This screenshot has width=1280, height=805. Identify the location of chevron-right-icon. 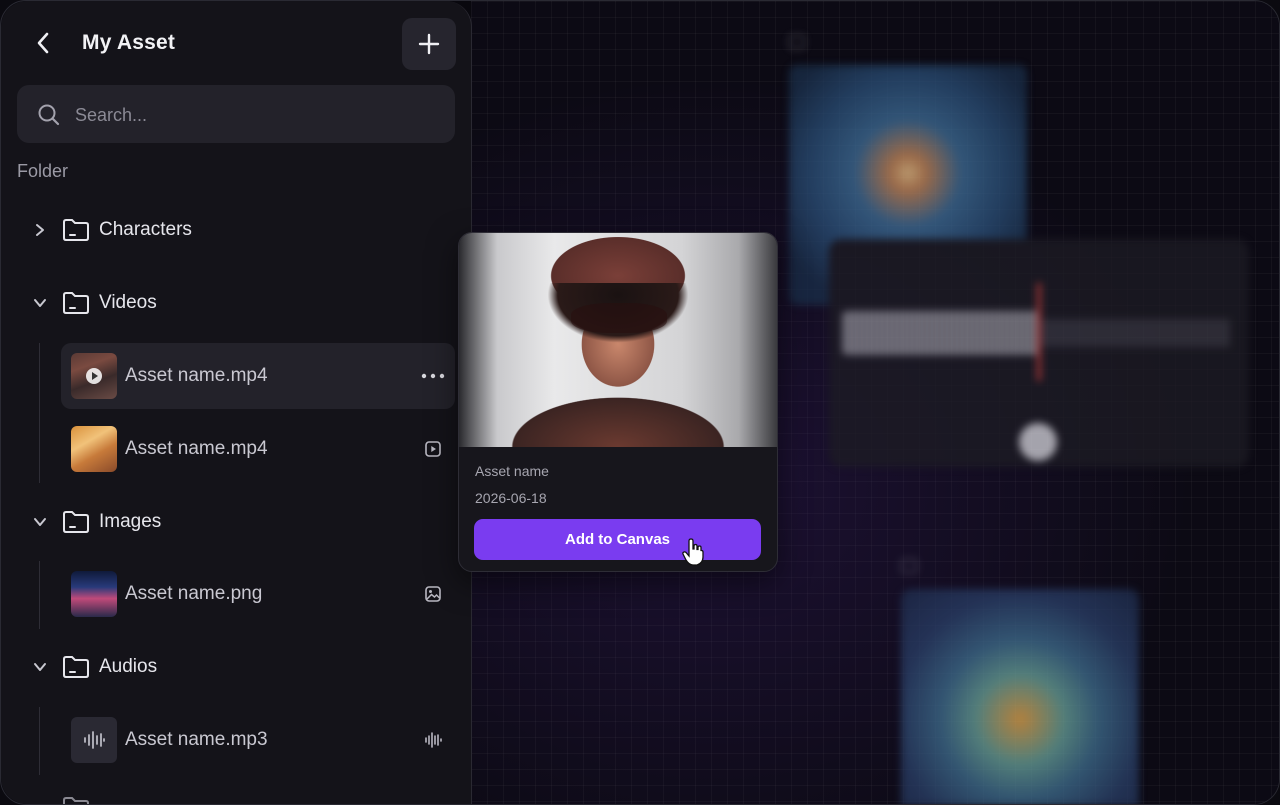
(40, 230).